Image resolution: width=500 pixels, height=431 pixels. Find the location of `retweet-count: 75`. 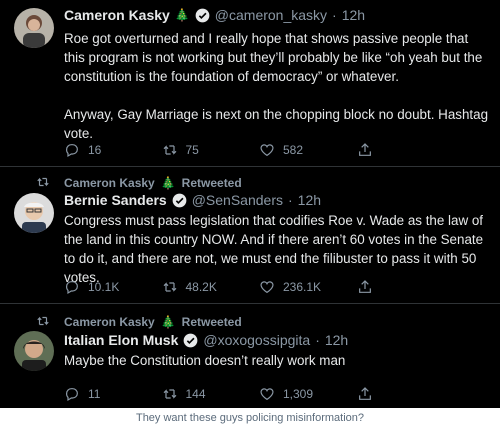

retweet-count: 75 is located at coordinates (192, 150).